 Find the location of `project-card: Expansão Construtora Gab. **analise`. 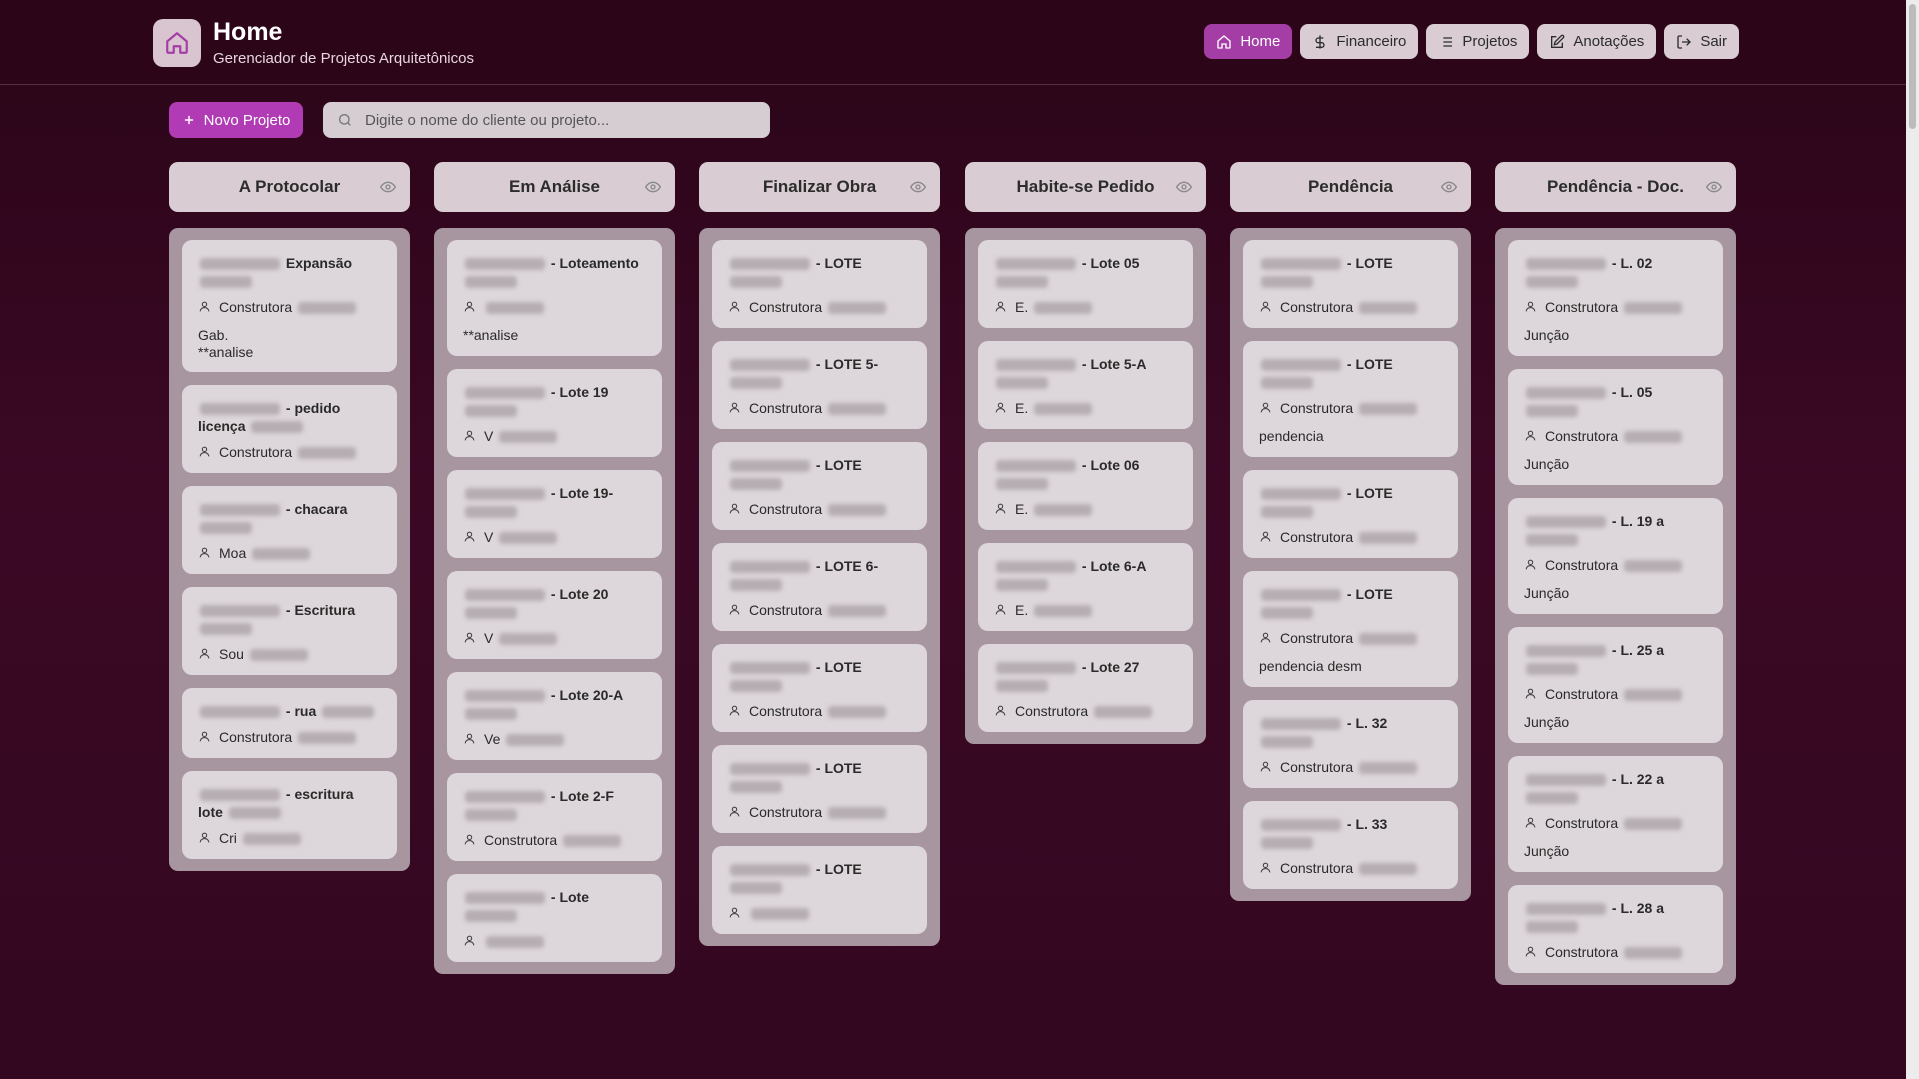

project-card: Expansão Construtora Gab. **analise is located at coordinates (289, 306).